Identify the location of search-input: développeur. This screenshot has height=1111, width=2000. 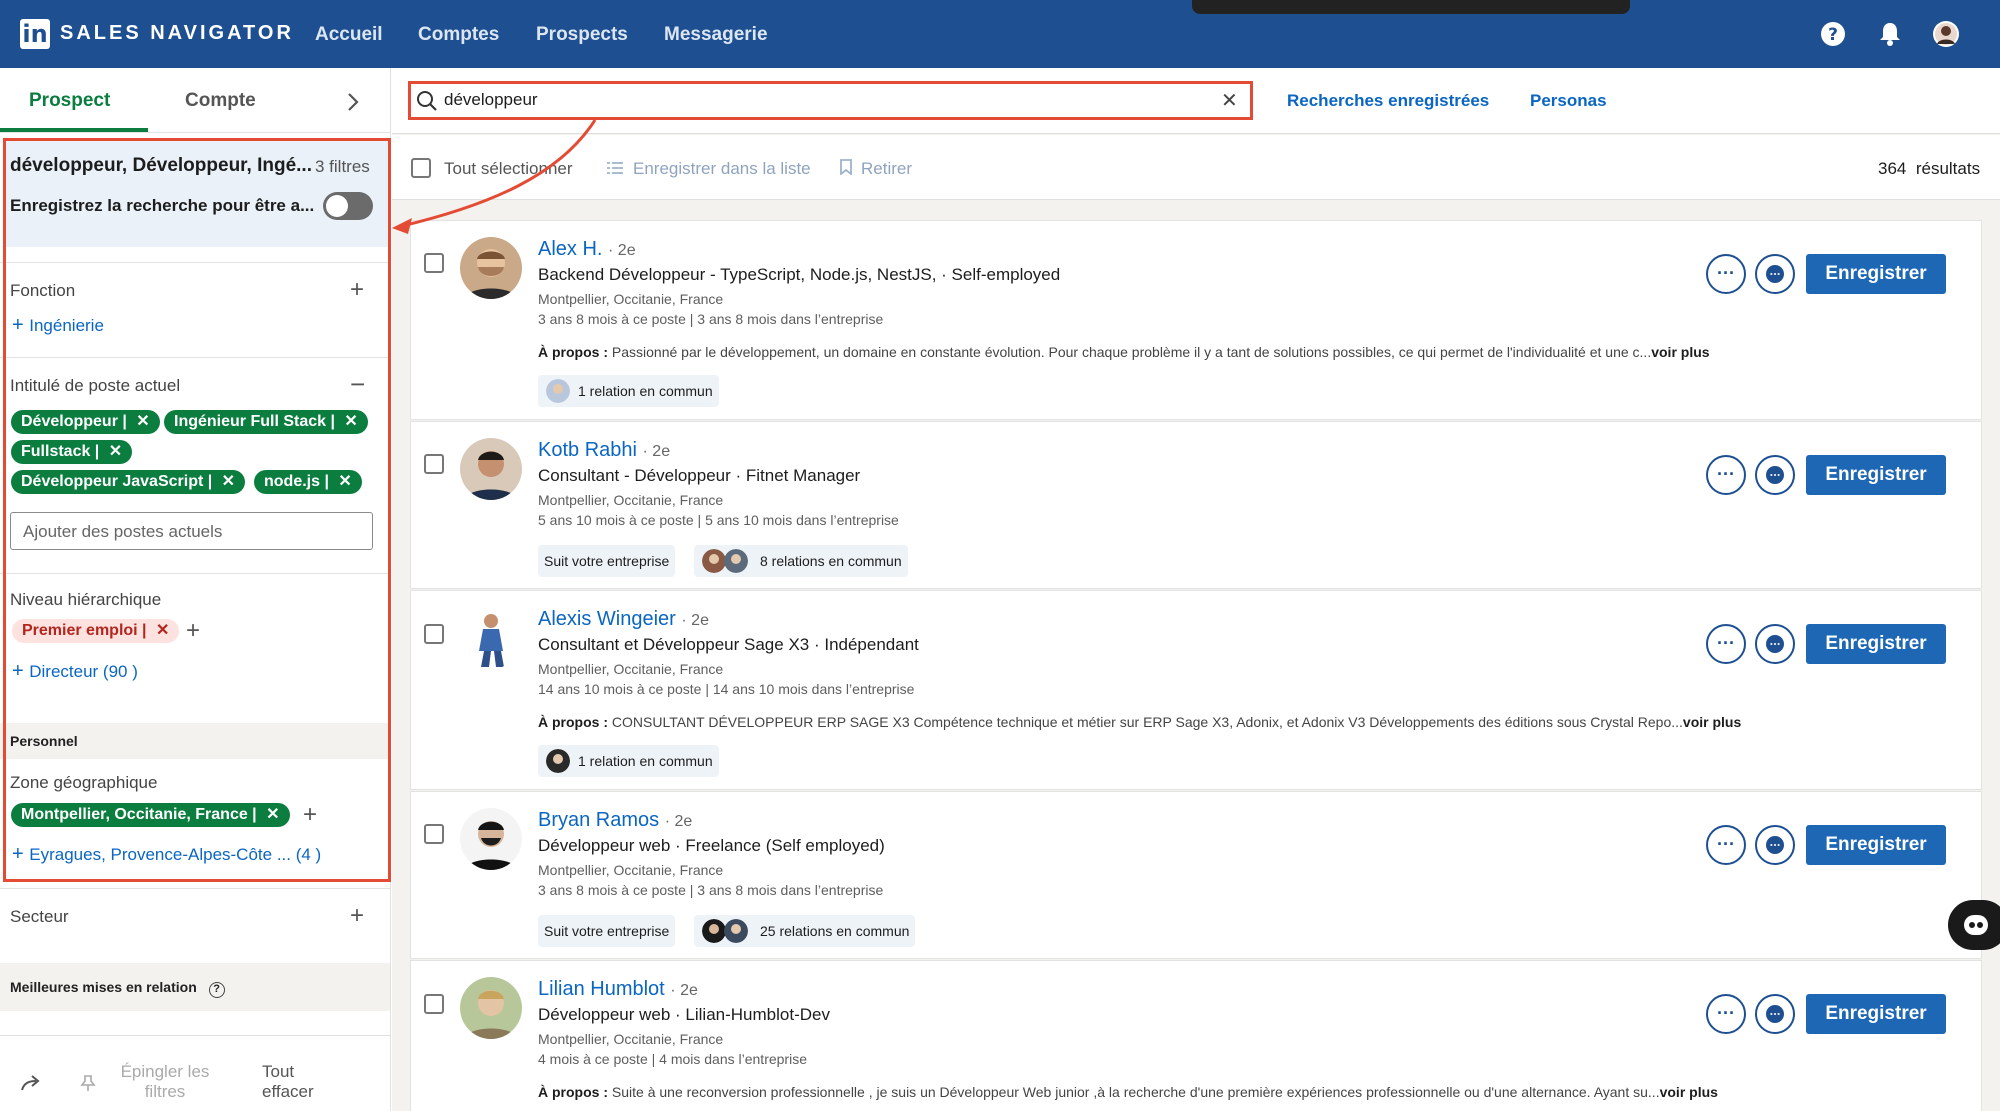
(491, 100).